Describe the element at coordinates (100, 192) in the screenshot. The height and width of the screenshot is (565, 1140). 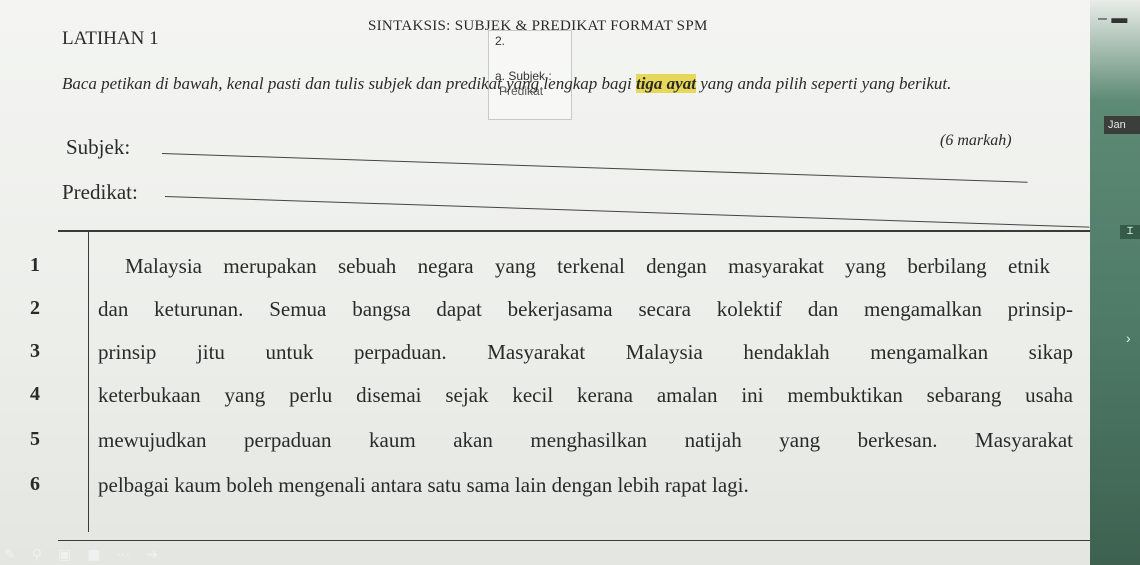
I see `predicate-label: Predikat:` at that location.